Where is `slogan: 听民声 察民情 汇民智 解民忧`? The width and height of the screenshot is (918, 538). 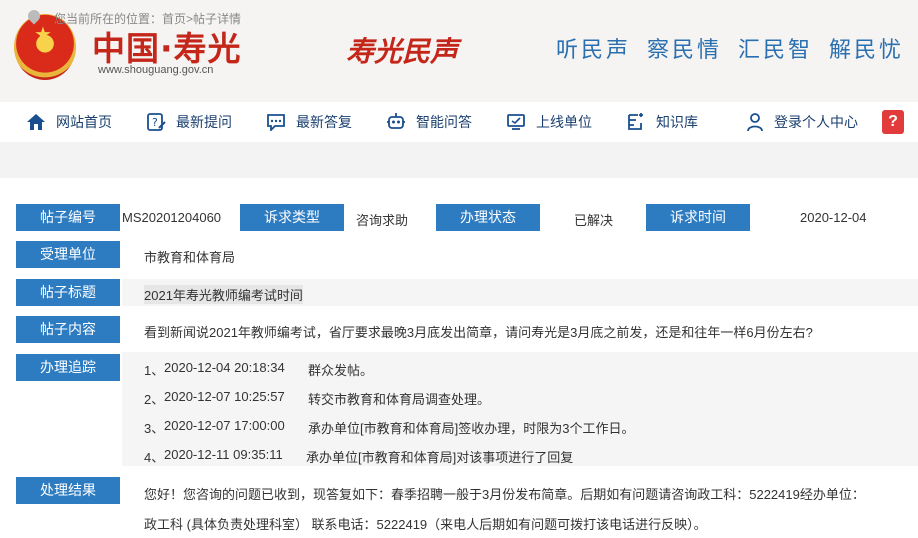
slogan: 听民声 察民情 汇民智 解民忧 is located at coordinates (730, 50).